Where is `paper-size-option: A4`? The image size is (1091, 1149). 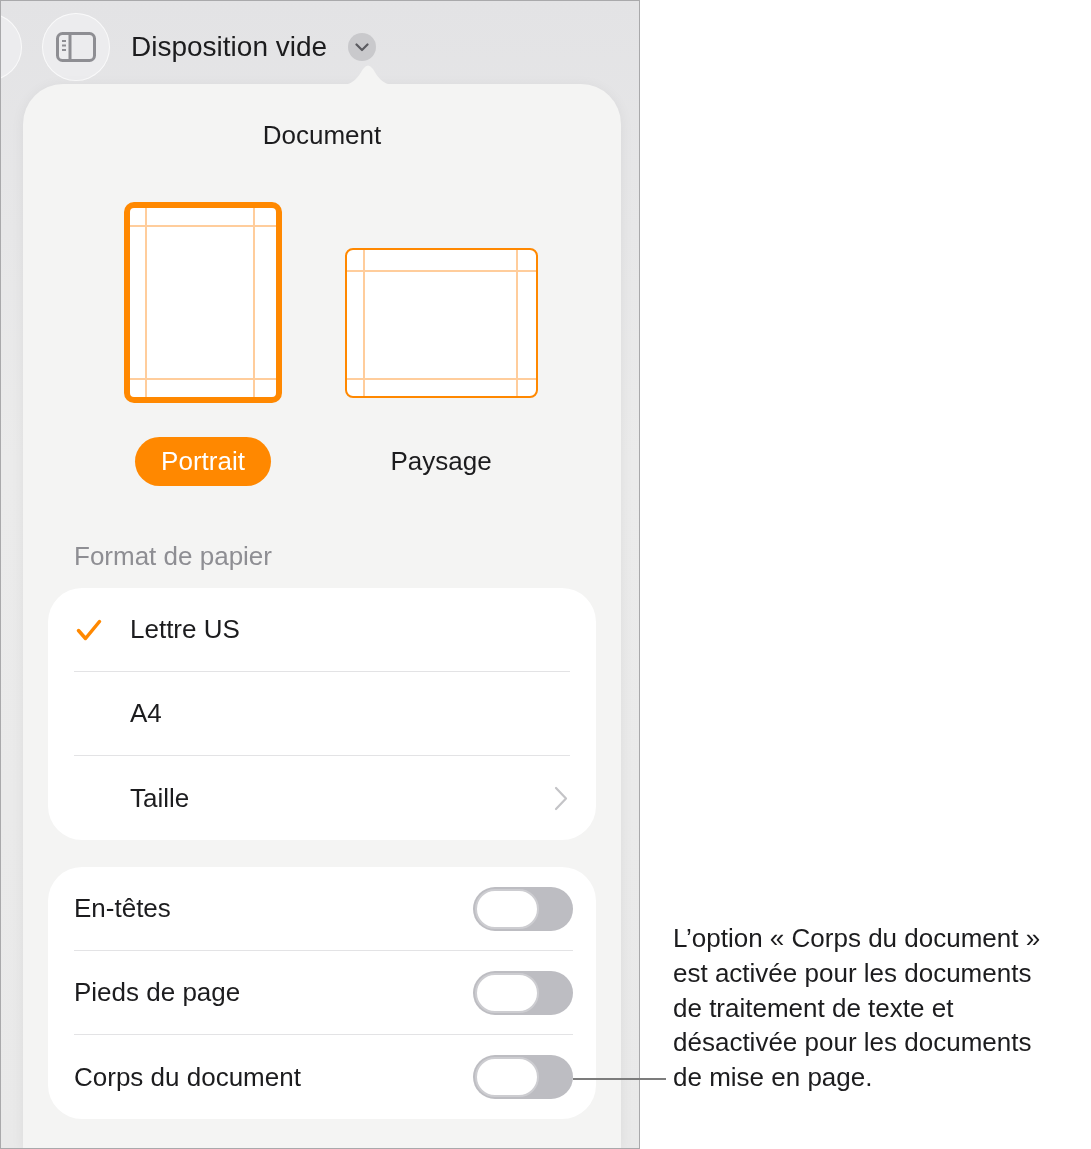 paper-size-option: A4 is located at coordinates (322, 714).